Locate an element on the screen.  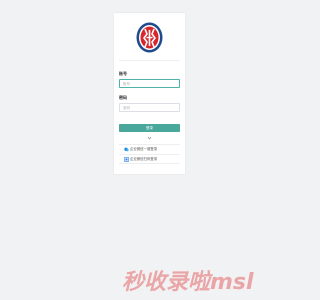
login-button: 登录 is located at coordinates (149, 128).